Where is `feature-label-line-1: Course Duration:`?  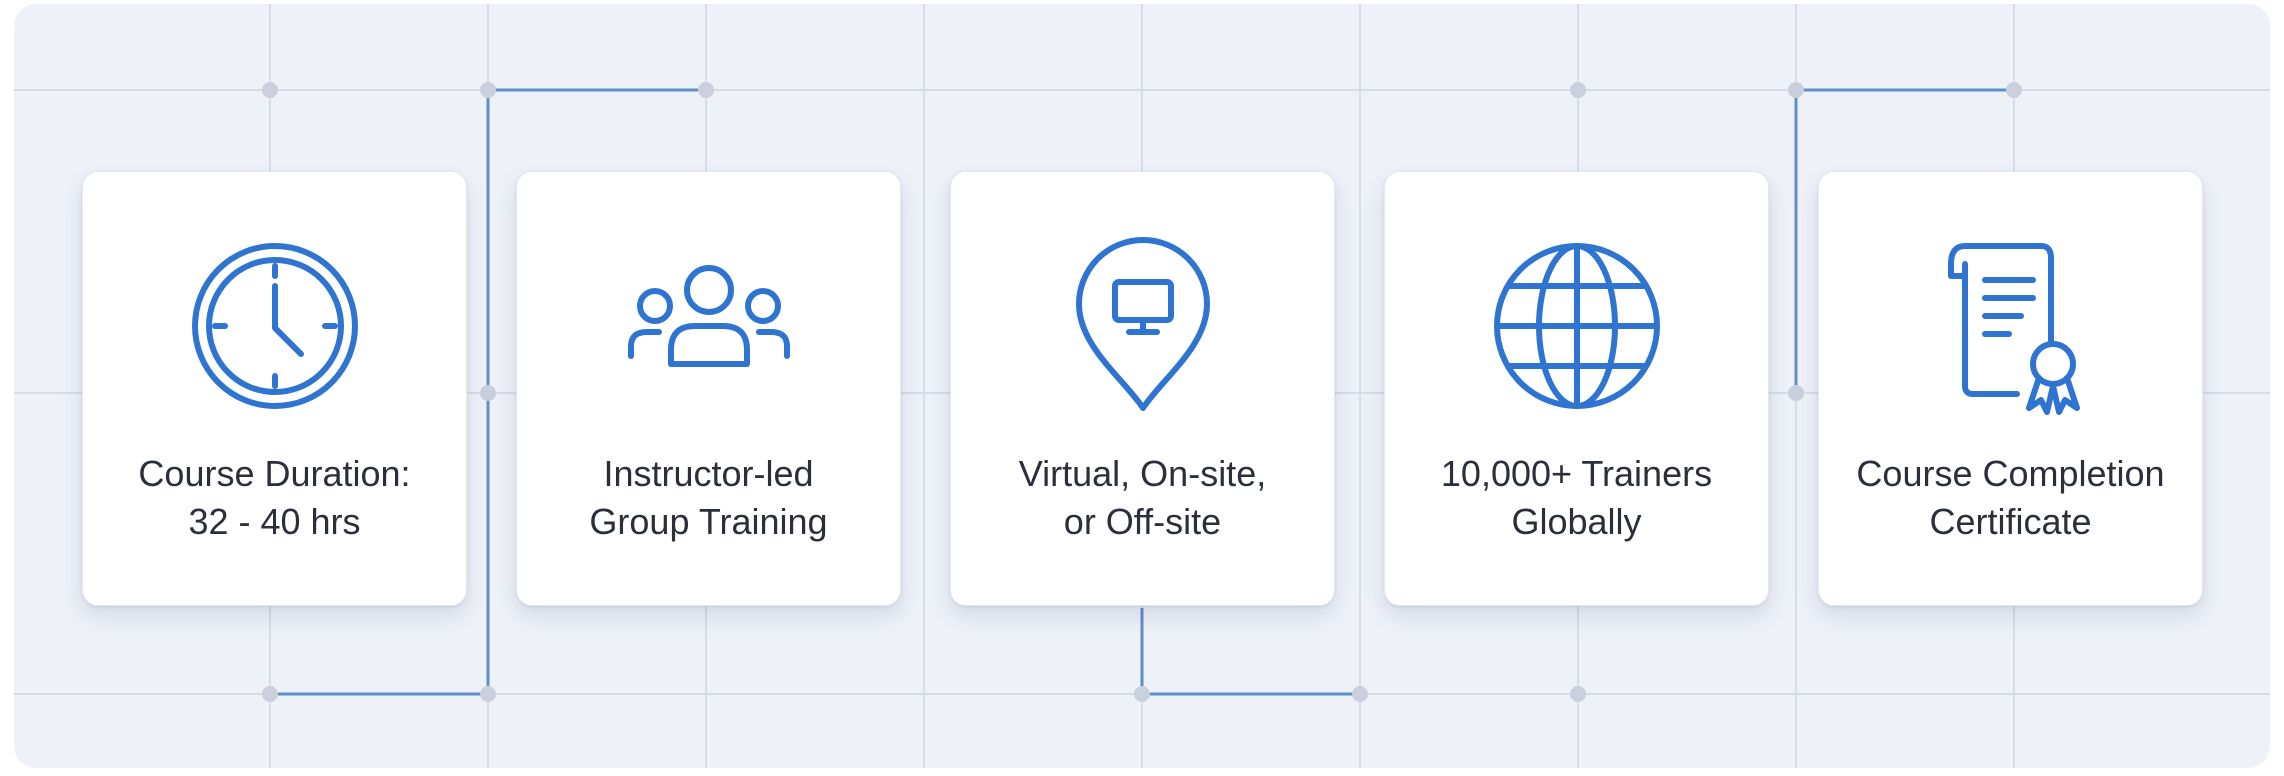 feature-label-line-1: Course Duration: is located at coordinates (274, 473).